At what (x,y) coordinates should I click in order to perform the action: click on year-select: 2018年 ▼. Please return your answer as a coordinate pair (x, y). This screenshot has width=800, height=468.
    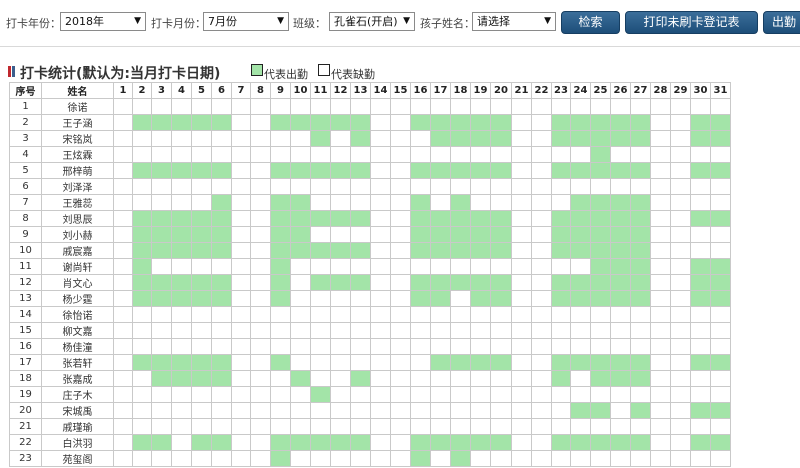
    Looking at the image, I should click on (103, 21).